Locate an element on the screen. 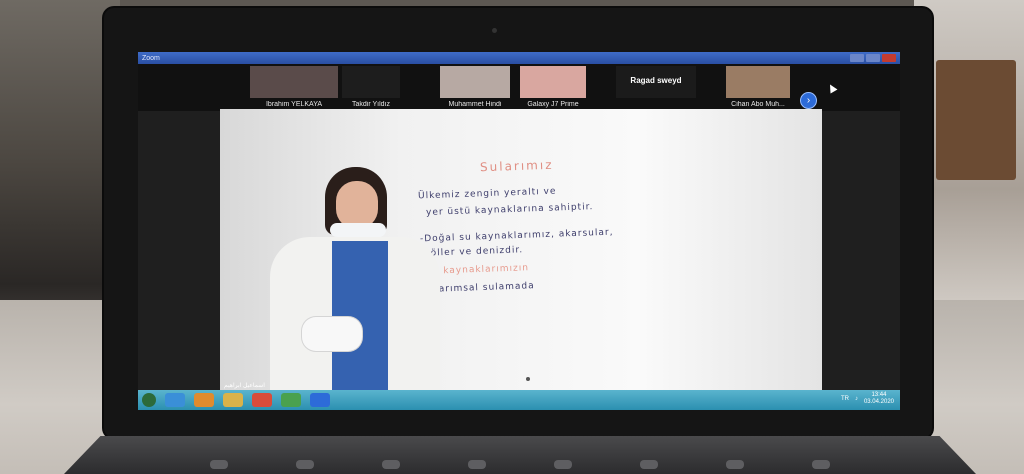 This screenshot has width=1024, height=474. maximize-button is located at coordinates (873, 58).